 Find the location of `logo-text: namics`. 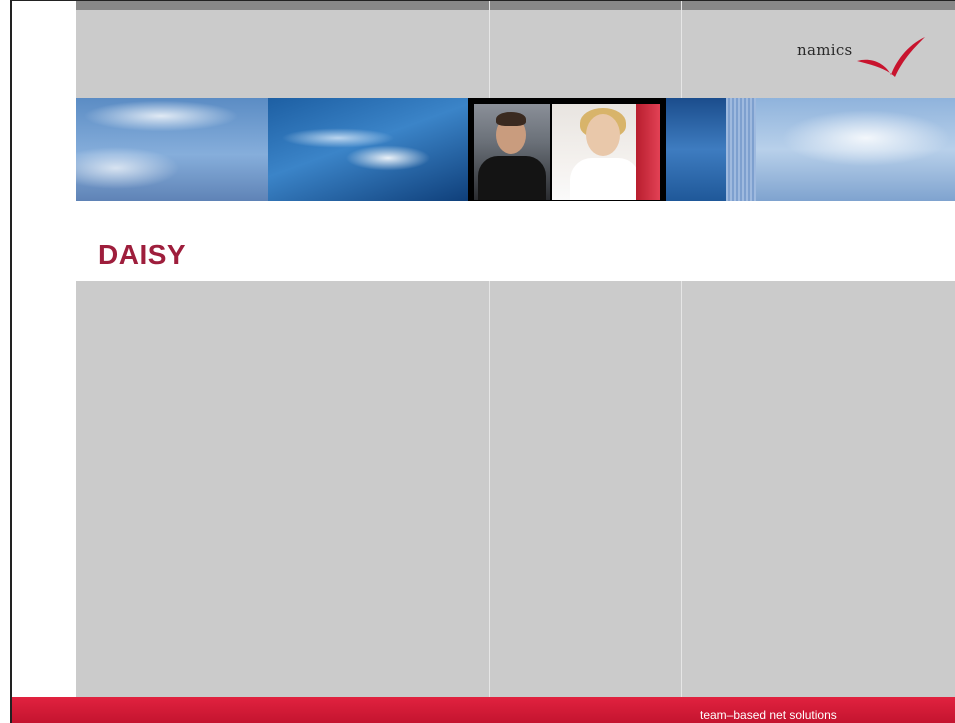

logo-text: namics is located at coordinates (825, 50).